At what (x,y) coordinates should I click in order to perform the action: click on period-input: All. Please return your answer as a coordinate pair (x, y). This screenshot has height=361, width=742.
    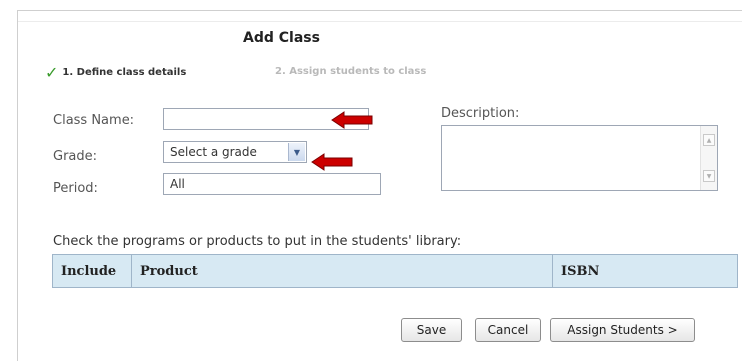
    Looking at the image, I should click on (272, 184).